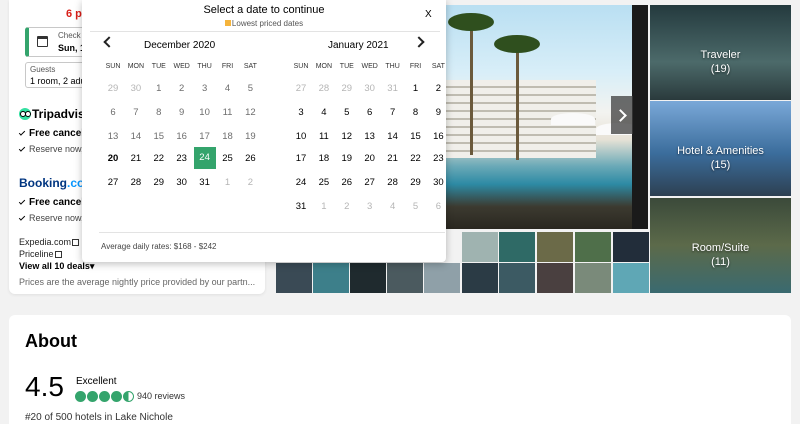 The image size is (800, 424). I want to click on photo-category-traveler: Traveler (19), so click(720, 52).